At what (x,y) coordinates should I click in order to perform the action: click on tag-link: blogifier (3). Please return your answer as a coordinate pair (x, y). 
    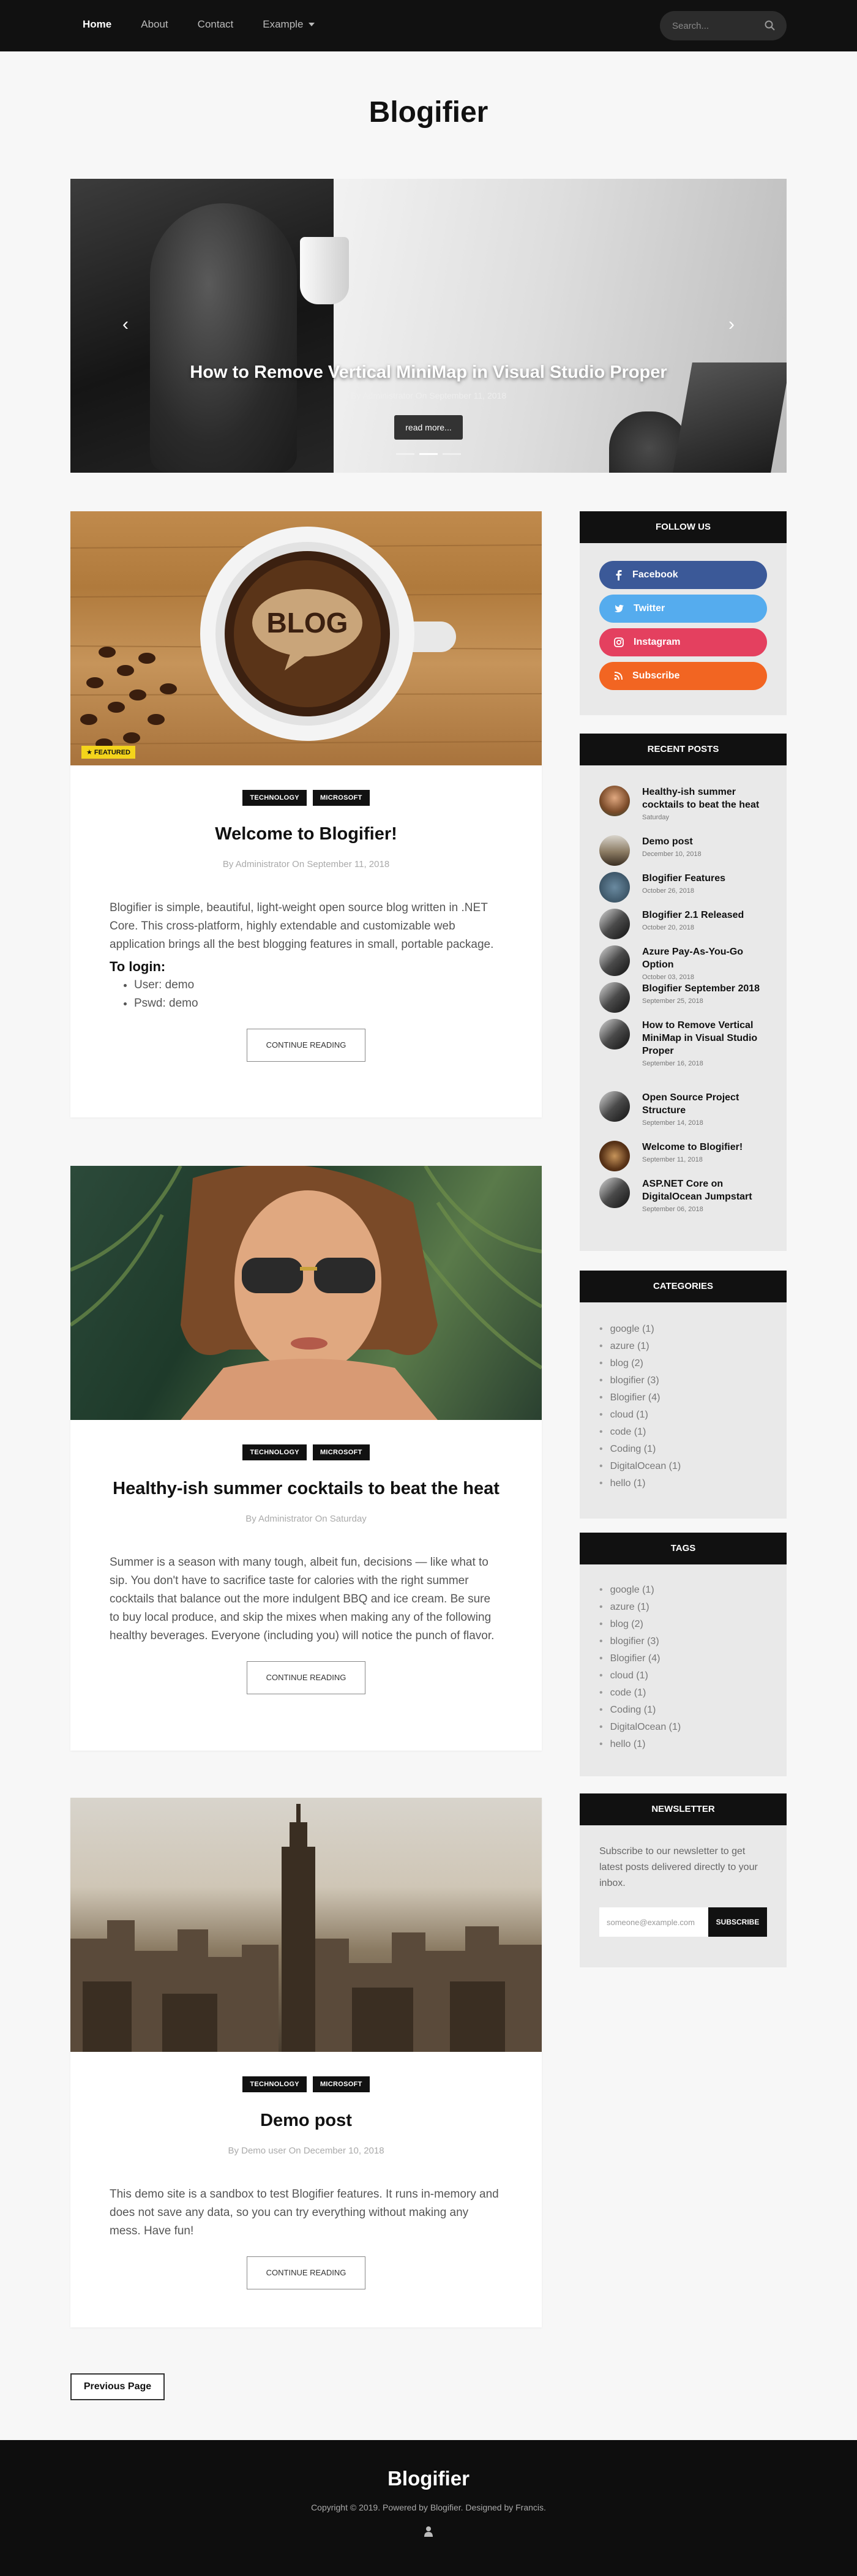
    Looking at the image, I should click on (693, 1641).